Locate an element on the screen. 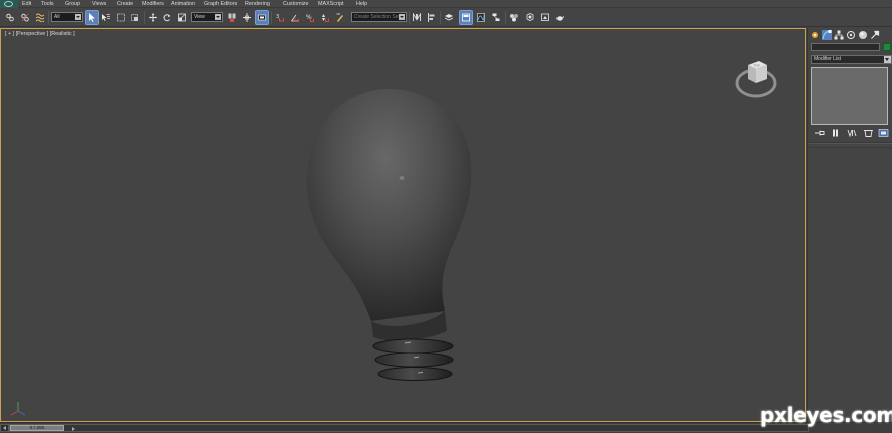 The image size is (892, 433). menu-tools: Tools is located at coordinates (53, 4).